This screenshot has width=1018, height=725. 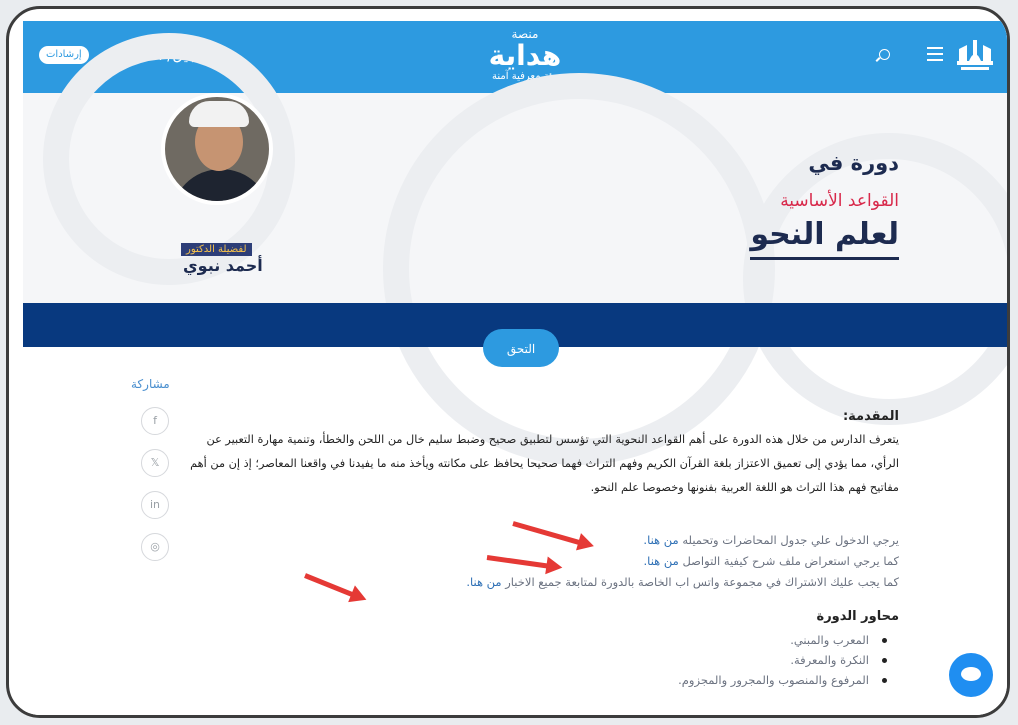 I want to click on lecturer-name: أحمد نبوي, so click(x=223, y=265).